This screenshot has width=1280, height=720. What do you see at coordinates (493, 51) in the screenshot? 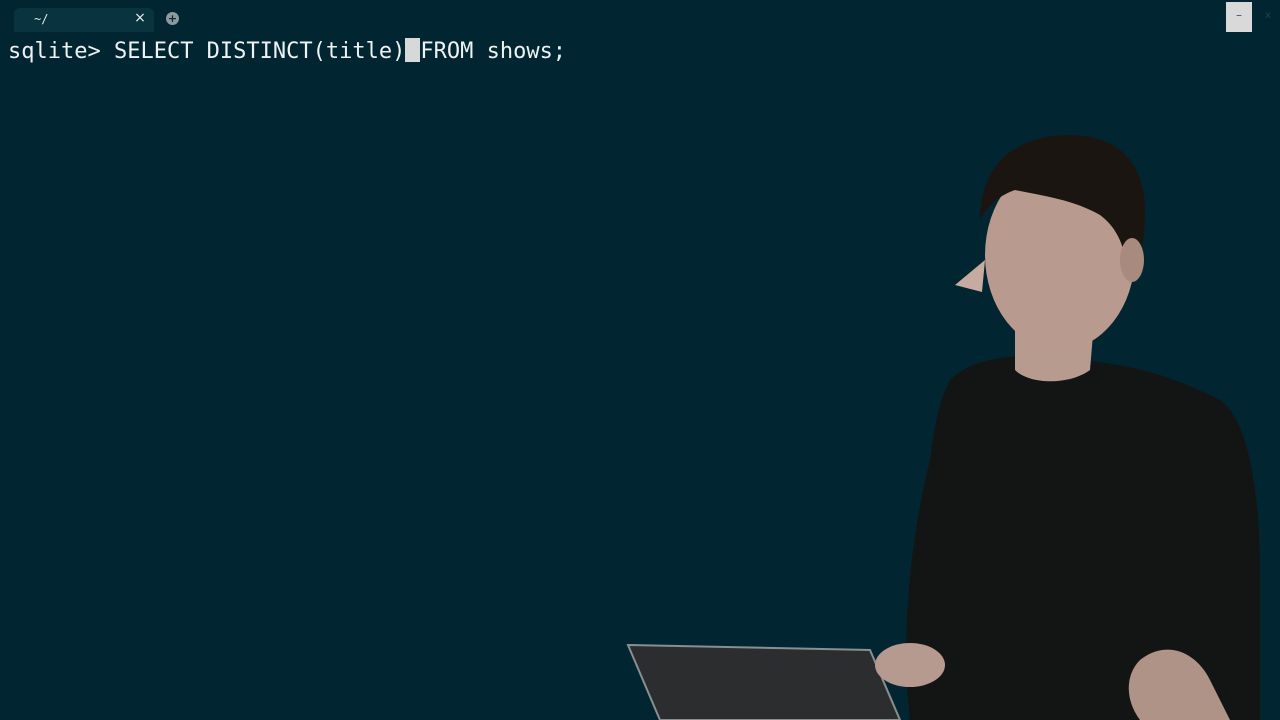
I see `command-text-after-cursor: FROM shows;` at bounding box center [493, 51].